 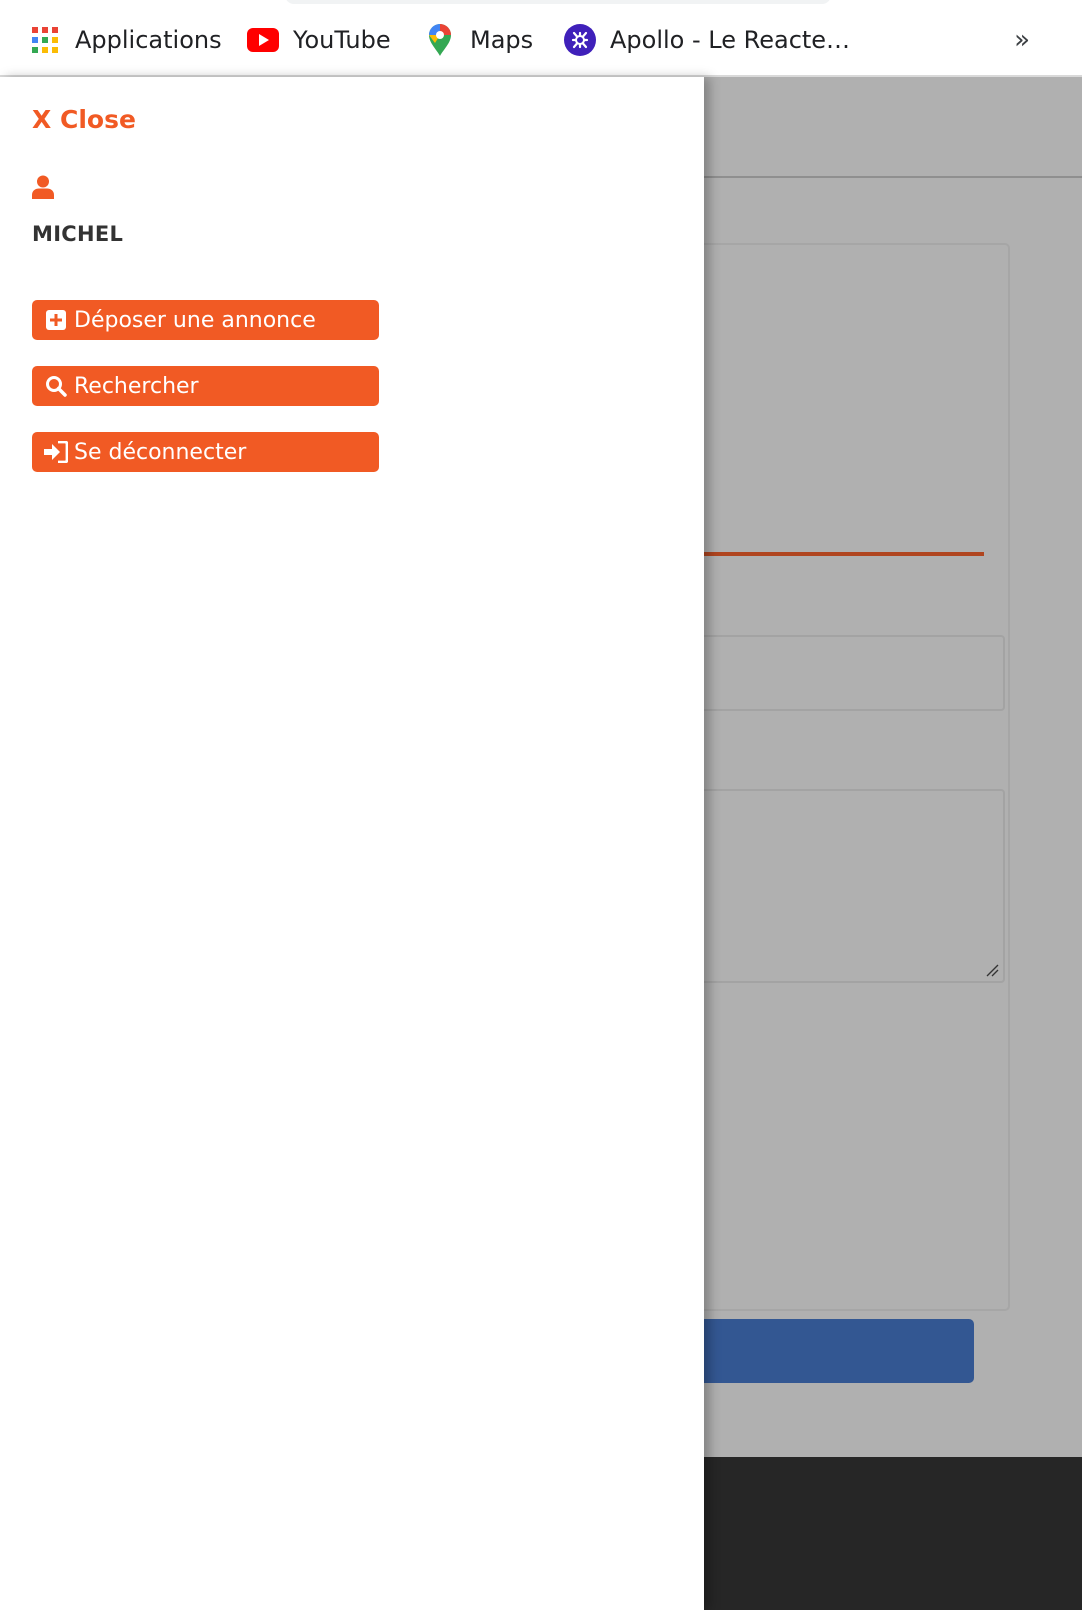 What do you see at coordinates (440, 40) in the screenshot?
I see `maps-pin-icon` at bounding box center [440, 40].